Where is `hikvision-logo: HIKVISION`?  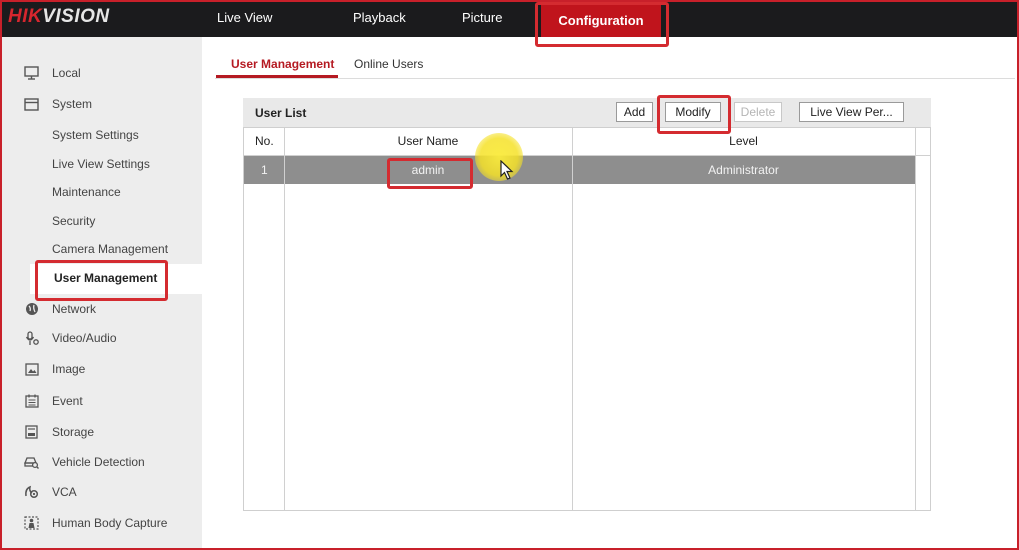
hikvision-logo: HIKVISION is located at coordinates (59, 16).